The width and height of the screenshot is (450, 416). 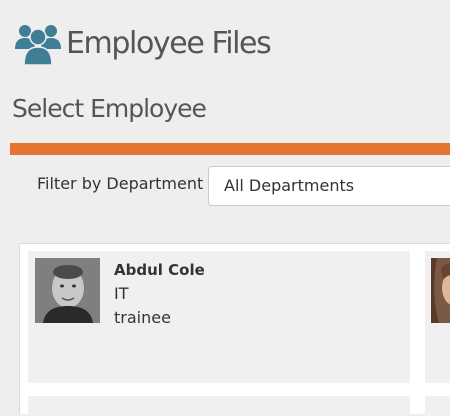 What do you see at coordinates (38, 45) in the screenshot?
I see `users-group-icon` at bounding box center [38, 45].